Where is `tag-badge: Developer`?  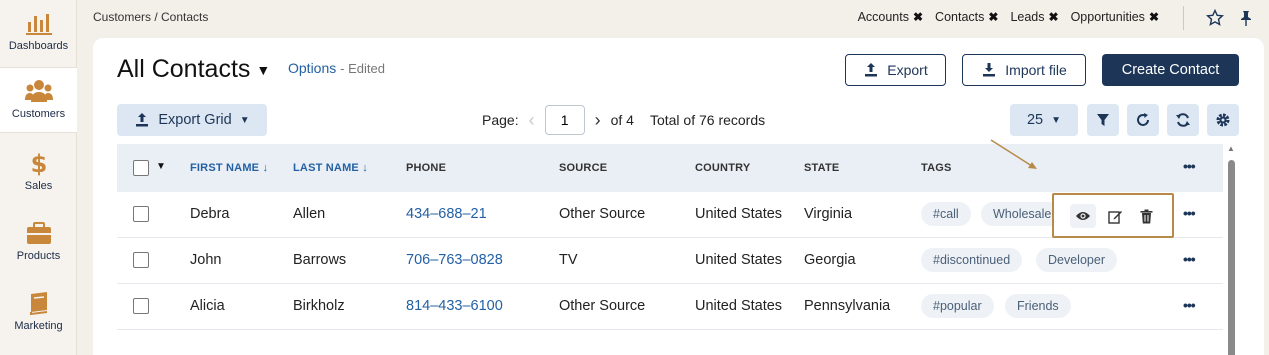 tag-badge: Developer is located at coordinates (1076, 260).